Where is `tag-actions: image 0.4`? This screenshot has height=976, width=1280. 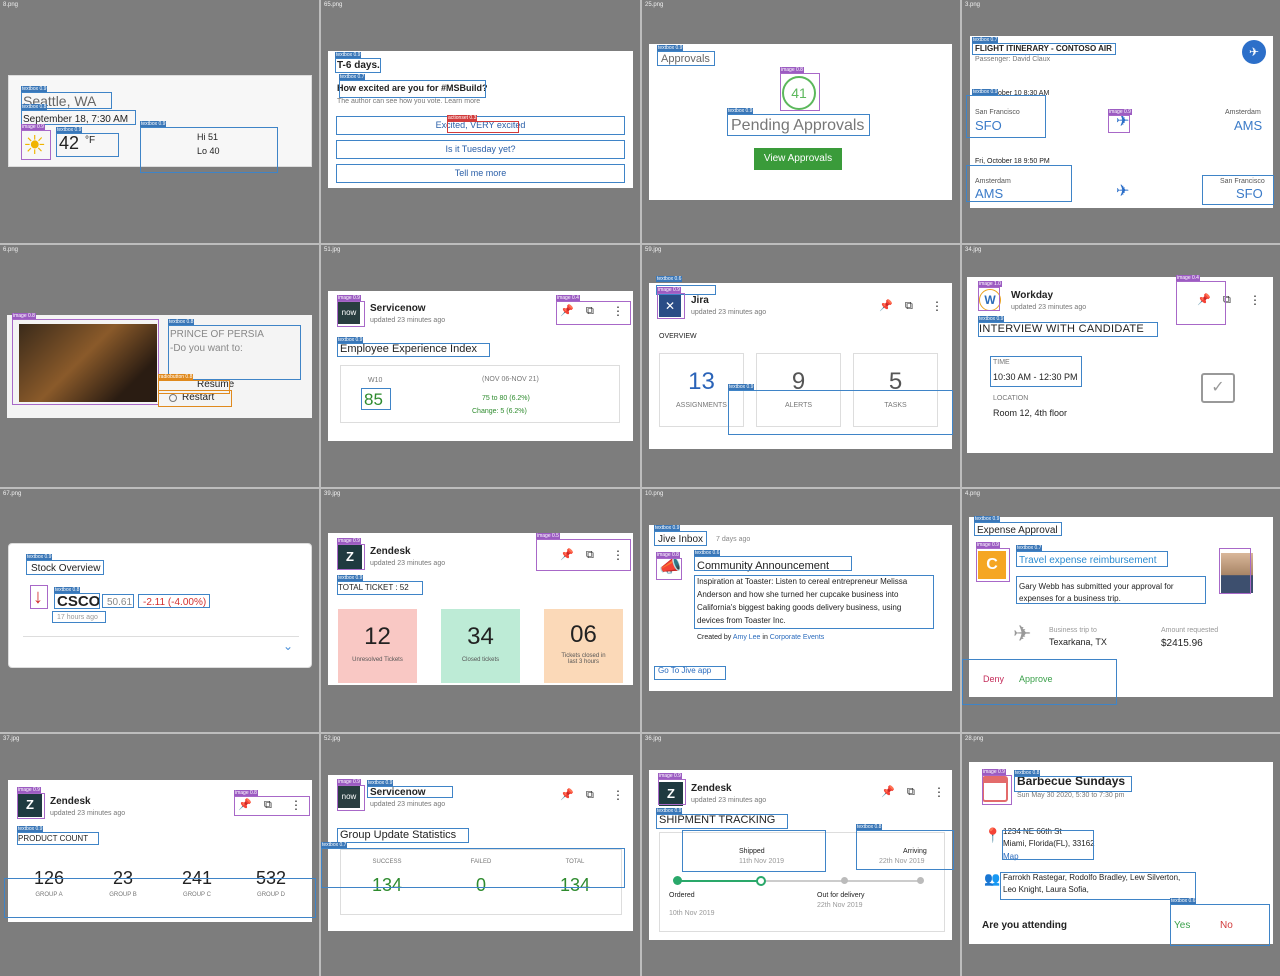
tag-actions: image 0.4 is located at coordinates (1188, 278).